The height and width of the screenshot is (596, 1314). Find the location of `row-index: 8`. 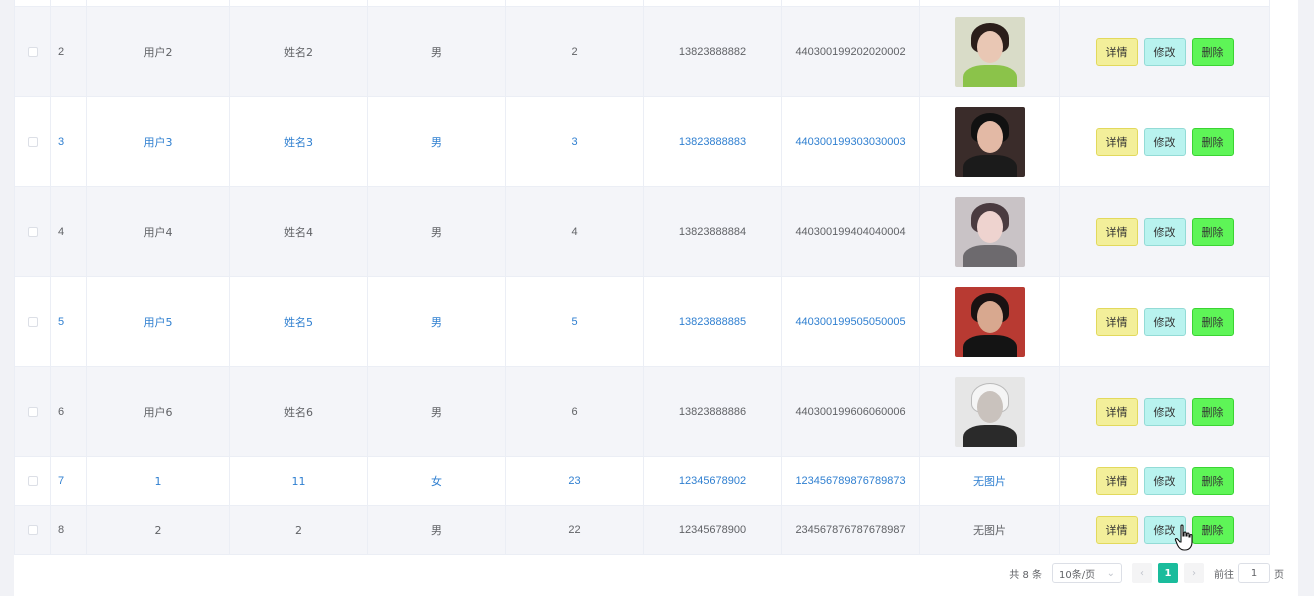

row-index: 8 is located at coordinates (69, 530).